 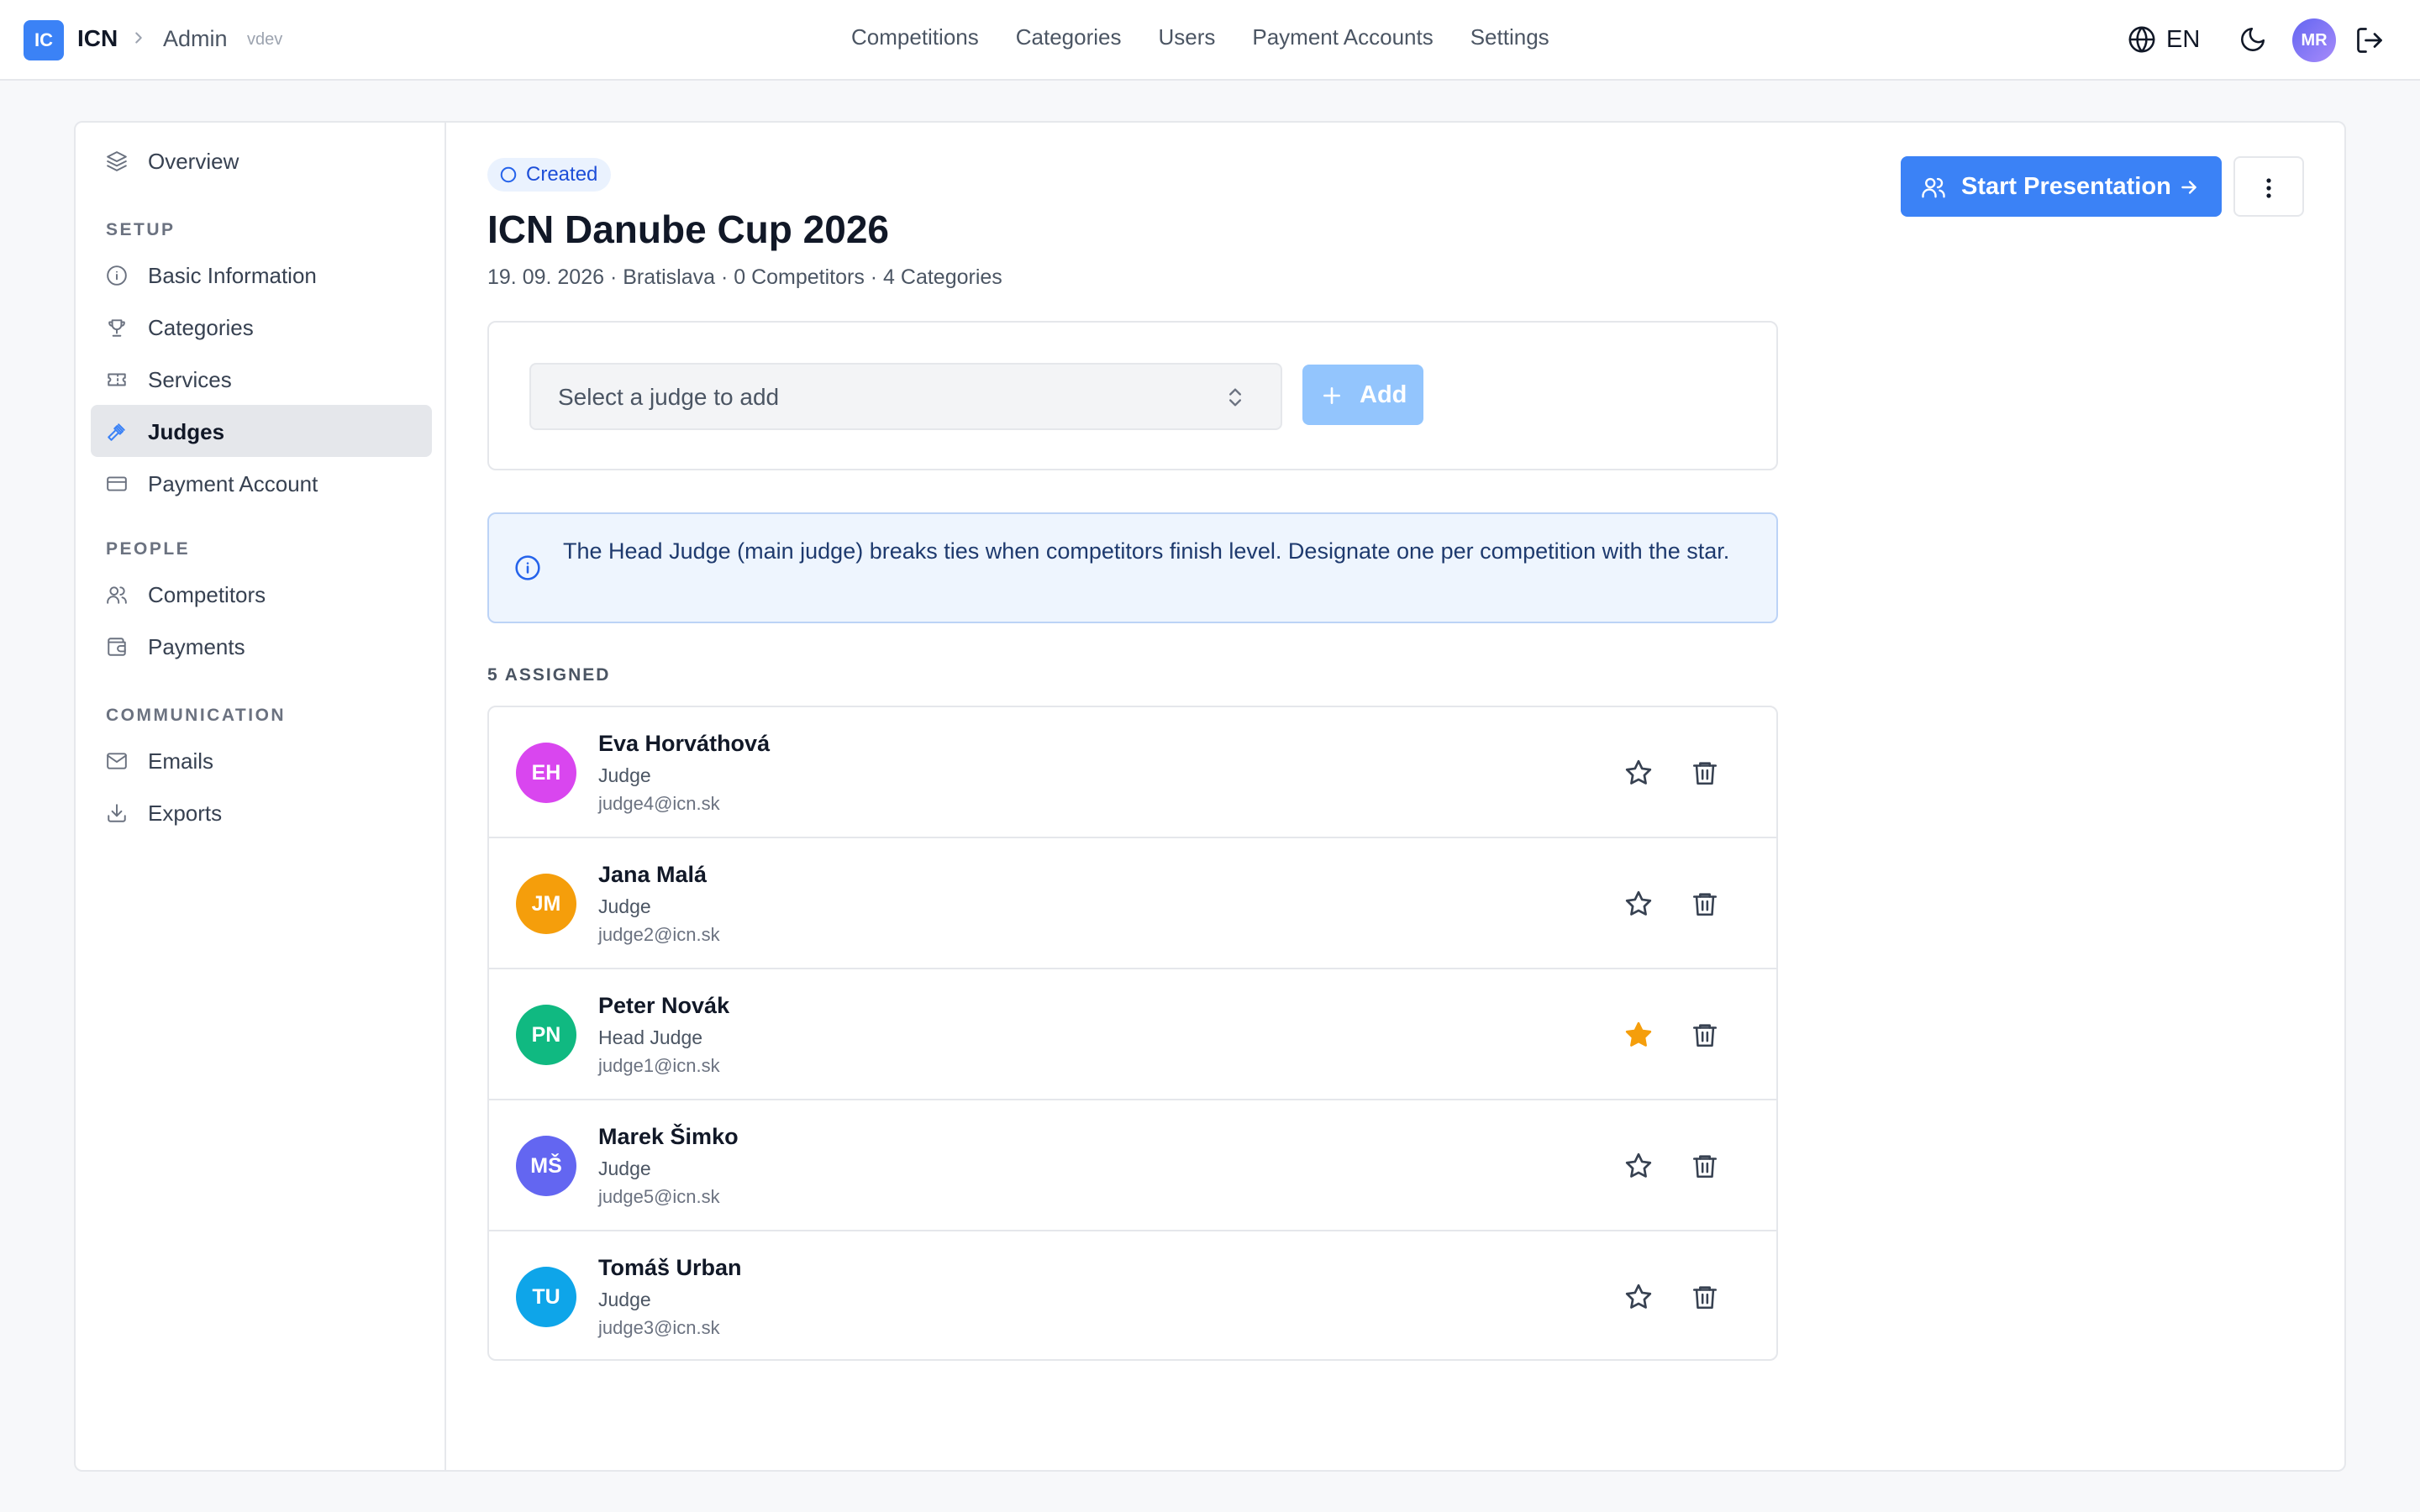 I want to click on plus-icon, so click(x=1331, y=395).